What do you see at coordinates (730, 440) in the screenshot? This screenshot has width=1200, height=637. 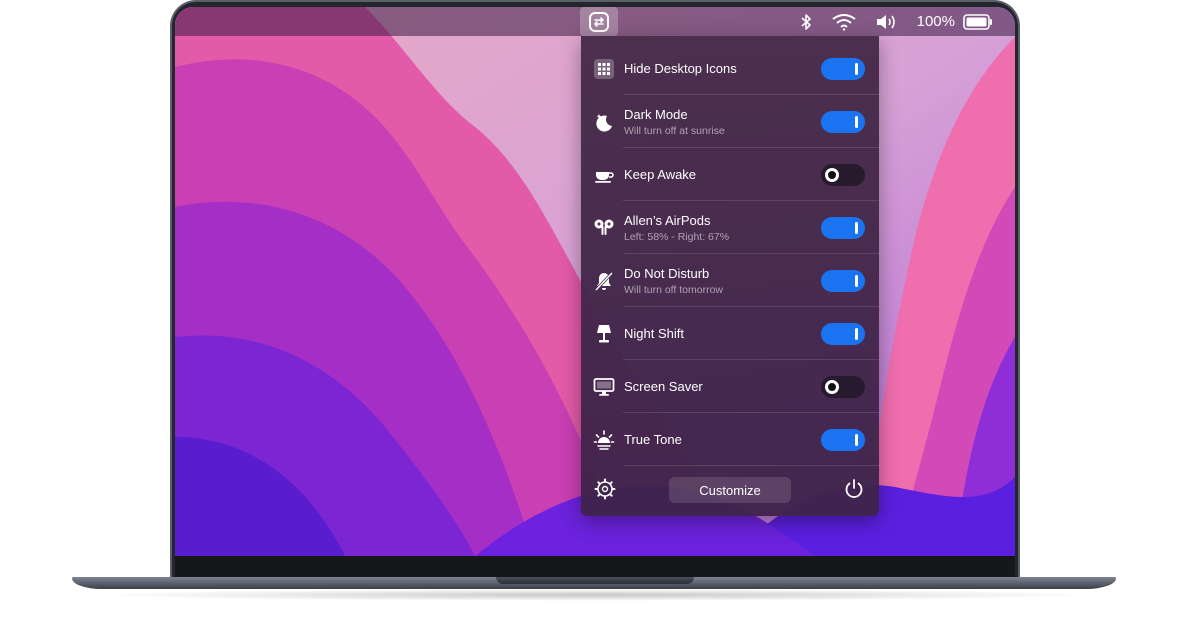 I see `row-true-tone: True Tone` at bounding box center [730, 440].